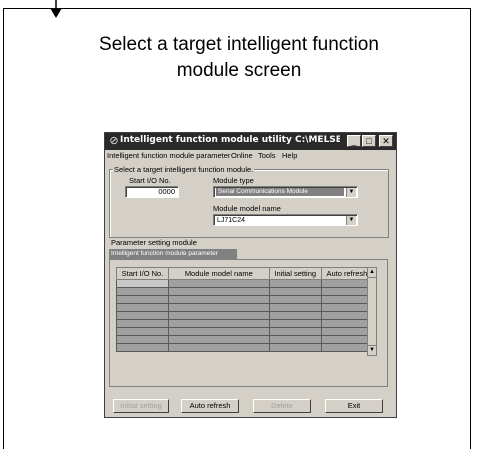 This screenshot has height=449, width=478. I want to click on col-module-model-name: Module model name, so click(218, 273).